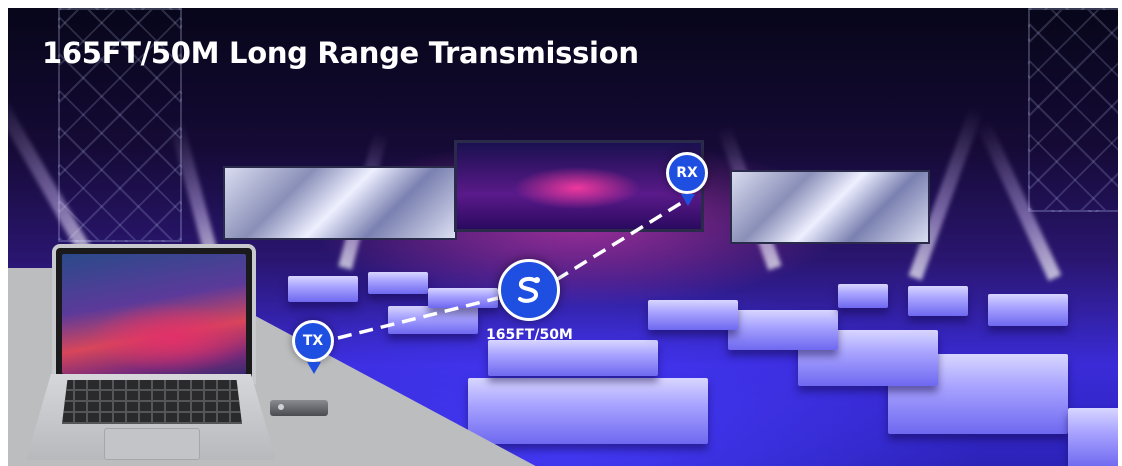 Image resolution: width=1122 pixels, height=466 pixels. What do you see at coordinates (688, 200) in the screenshot?
I see `rx-pin-tail` at bounding box center [688, 200].